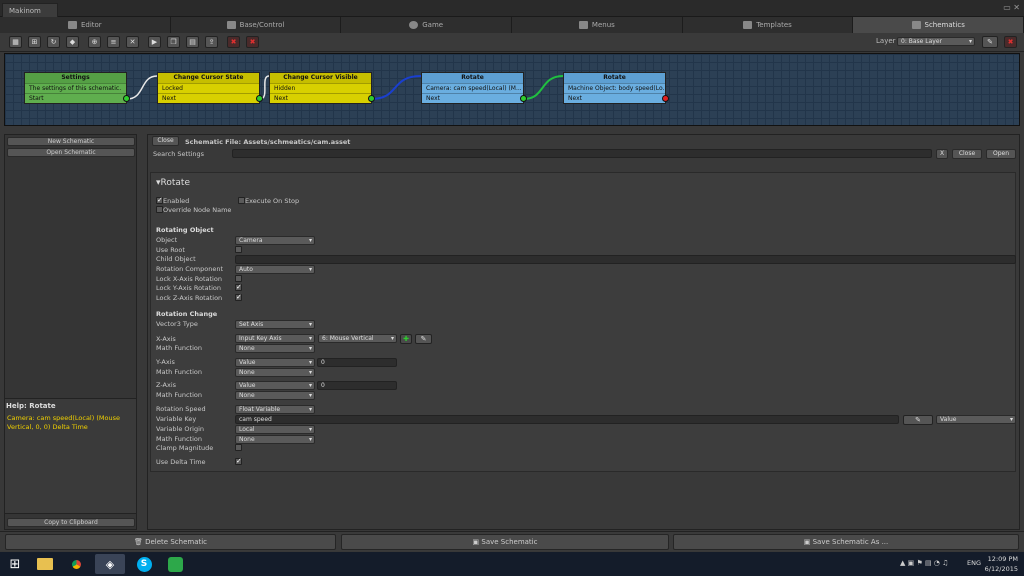 The image size is (1024, 576). Describe the element at coordinates (238, 297) in the screenshot. I see `lock-z-checkbox: ✓` at that location.